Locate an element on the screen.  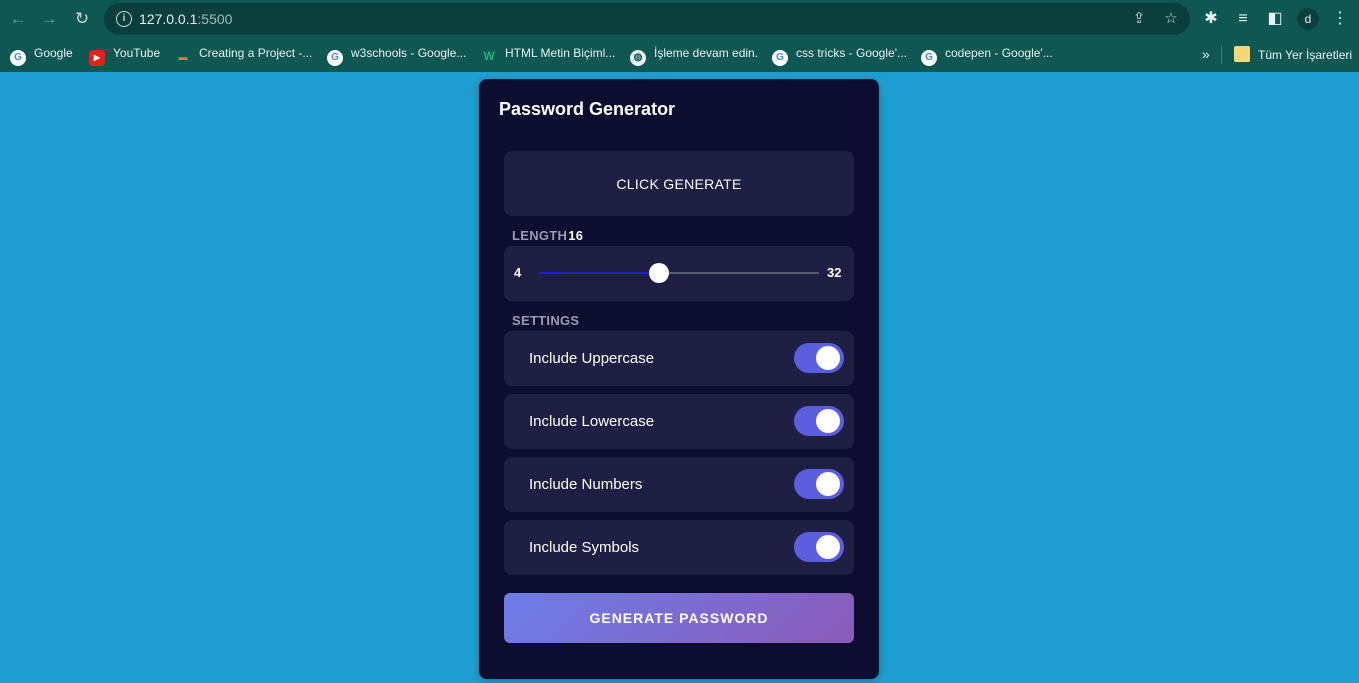
slider-thumb is located at coordinates (659, 273).